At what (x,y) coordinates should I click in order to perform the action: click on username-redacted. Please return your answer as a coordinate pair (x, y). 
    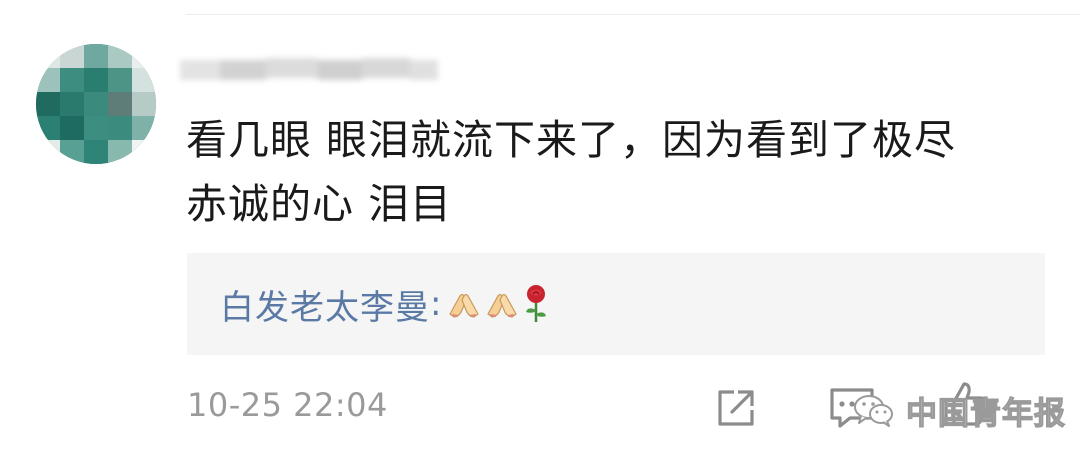
    Looking at the image, I should click on (311, 72).